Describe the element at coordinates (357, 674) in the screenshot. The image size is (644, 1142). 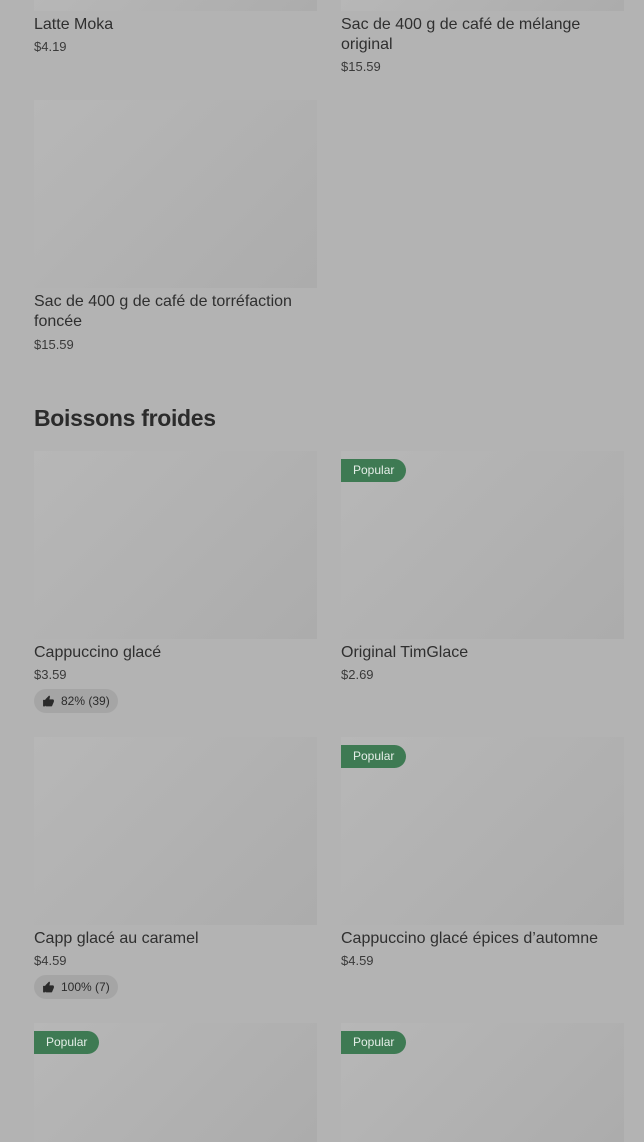
I see `product-price: $2.69` at that location.